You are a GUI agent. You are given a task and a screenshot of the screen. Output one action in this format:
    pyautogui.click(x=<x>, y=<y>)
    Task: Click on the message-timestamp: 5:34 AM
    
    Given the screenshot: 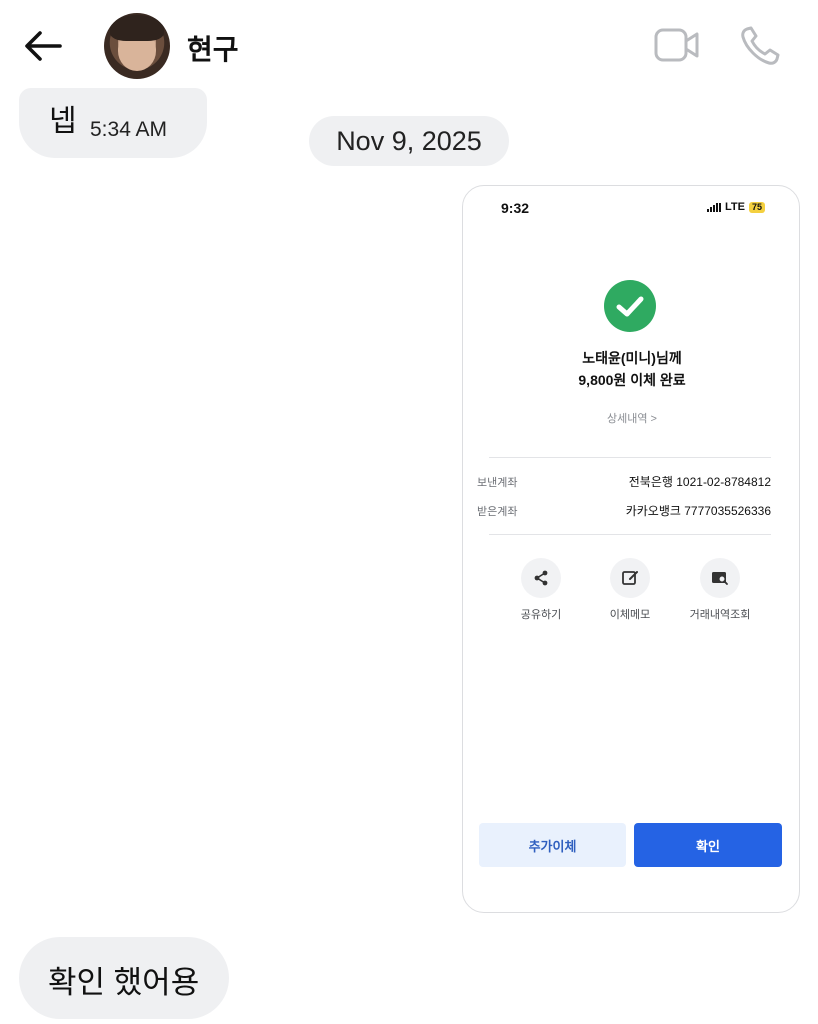 What is the action you would take?
    pyautogui.click(x=129, y=129)
    